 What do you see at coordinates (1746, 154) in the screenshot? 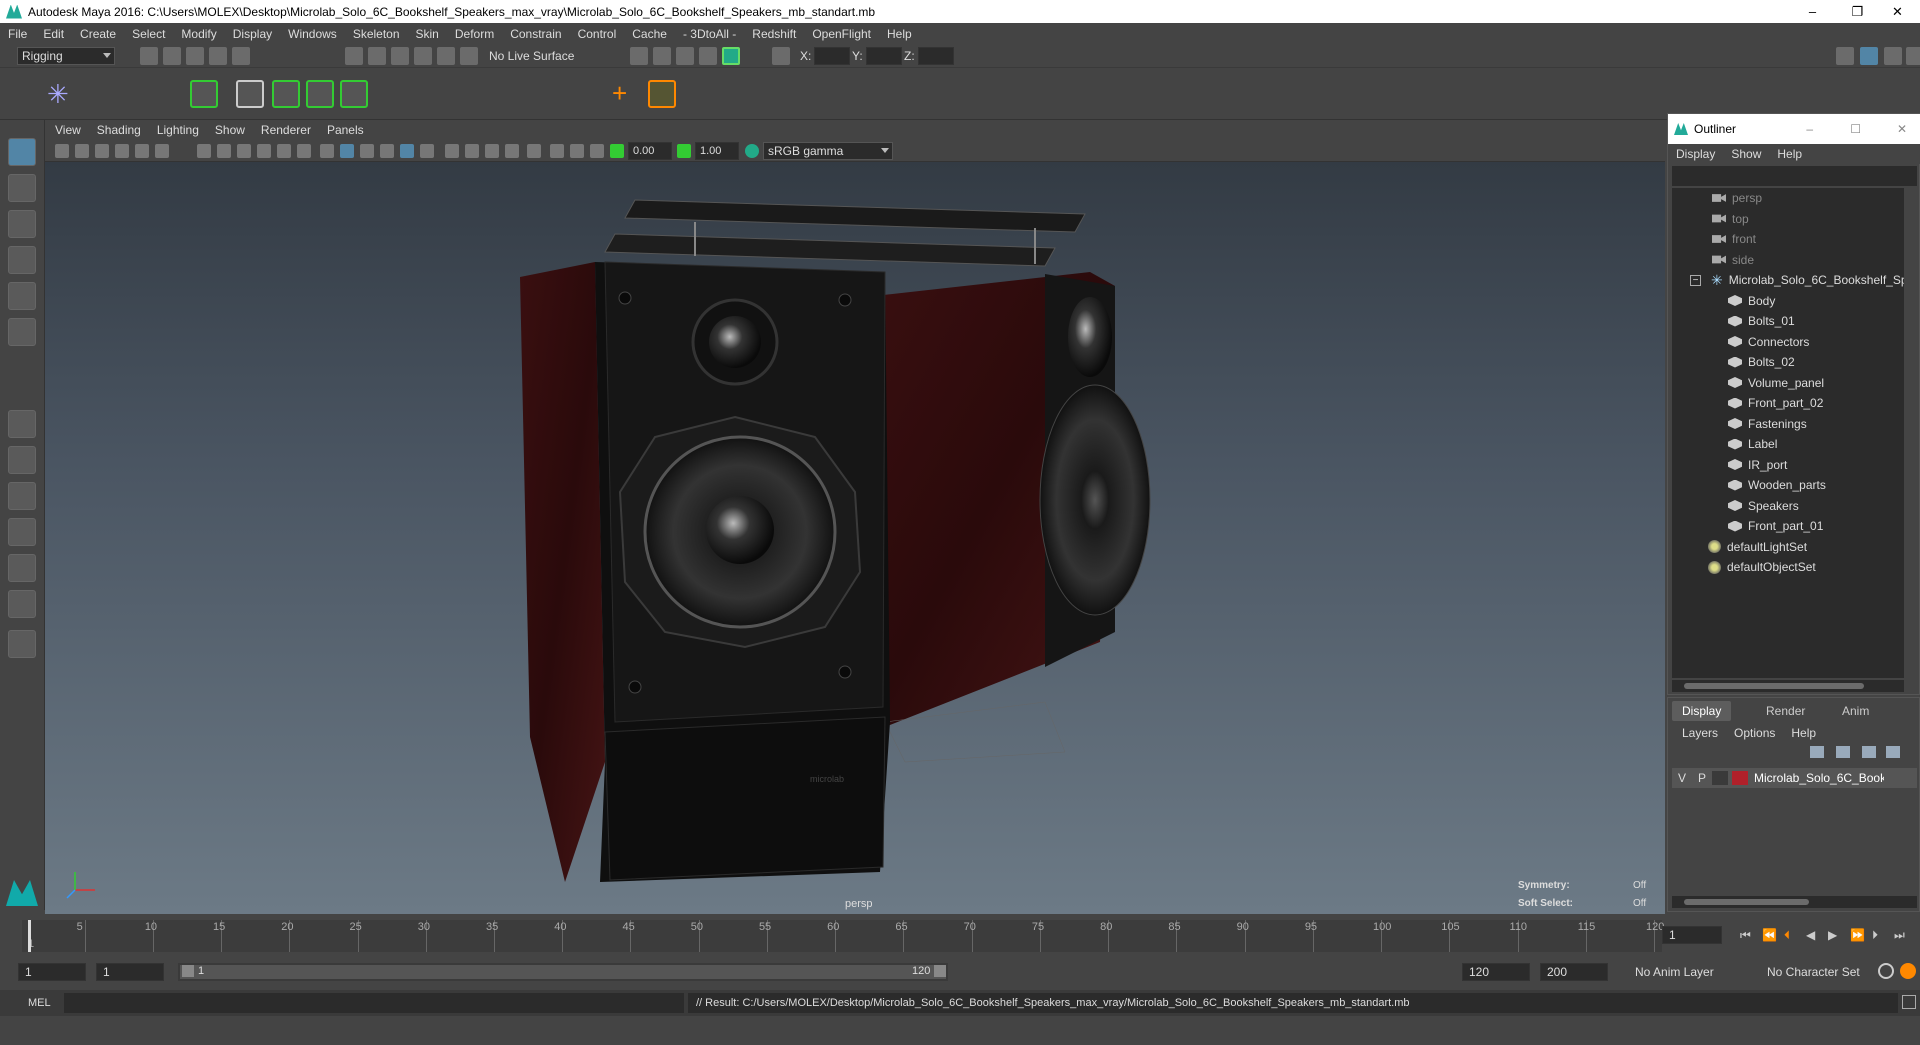
I see `outliner-menu-show: Show` at bounding box center [1746, 154].